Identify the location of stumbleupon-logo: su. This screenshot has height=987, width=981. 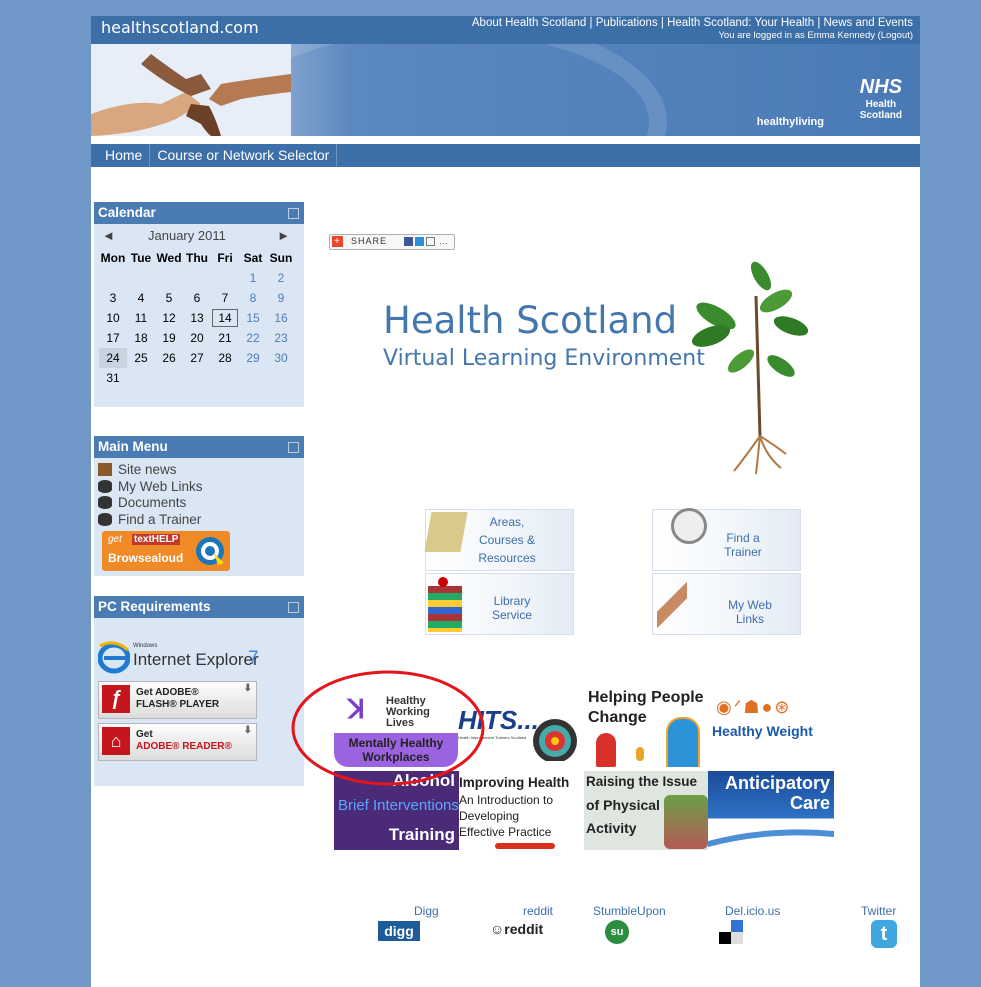
(617, 932).